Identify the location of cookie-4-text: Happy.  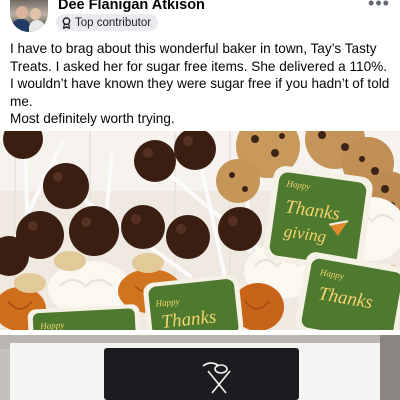
(51, 325).